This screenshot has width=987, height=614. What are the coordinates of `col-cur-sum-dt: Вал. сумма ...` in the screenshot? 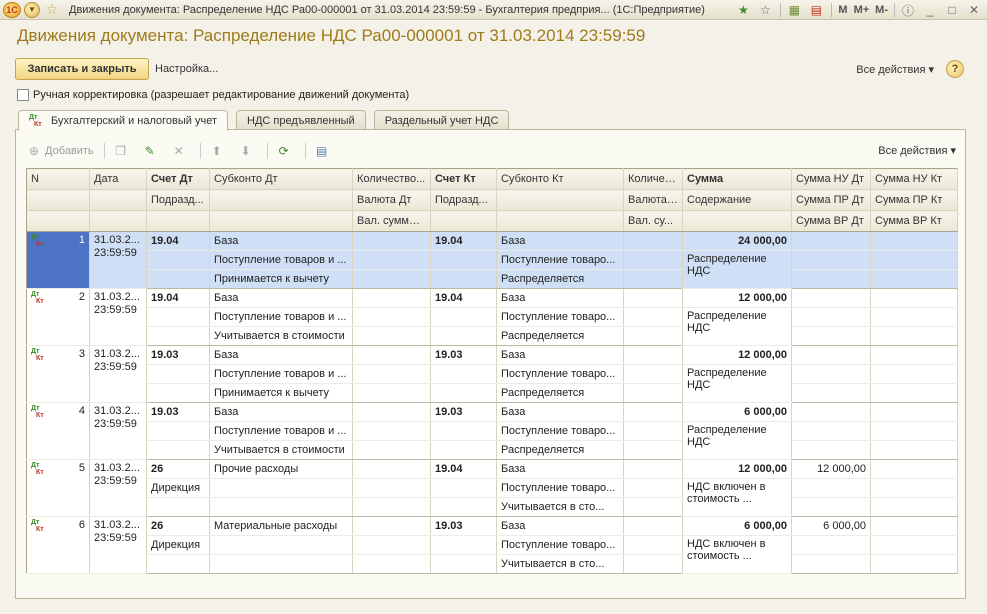 It's located at (391, 221).